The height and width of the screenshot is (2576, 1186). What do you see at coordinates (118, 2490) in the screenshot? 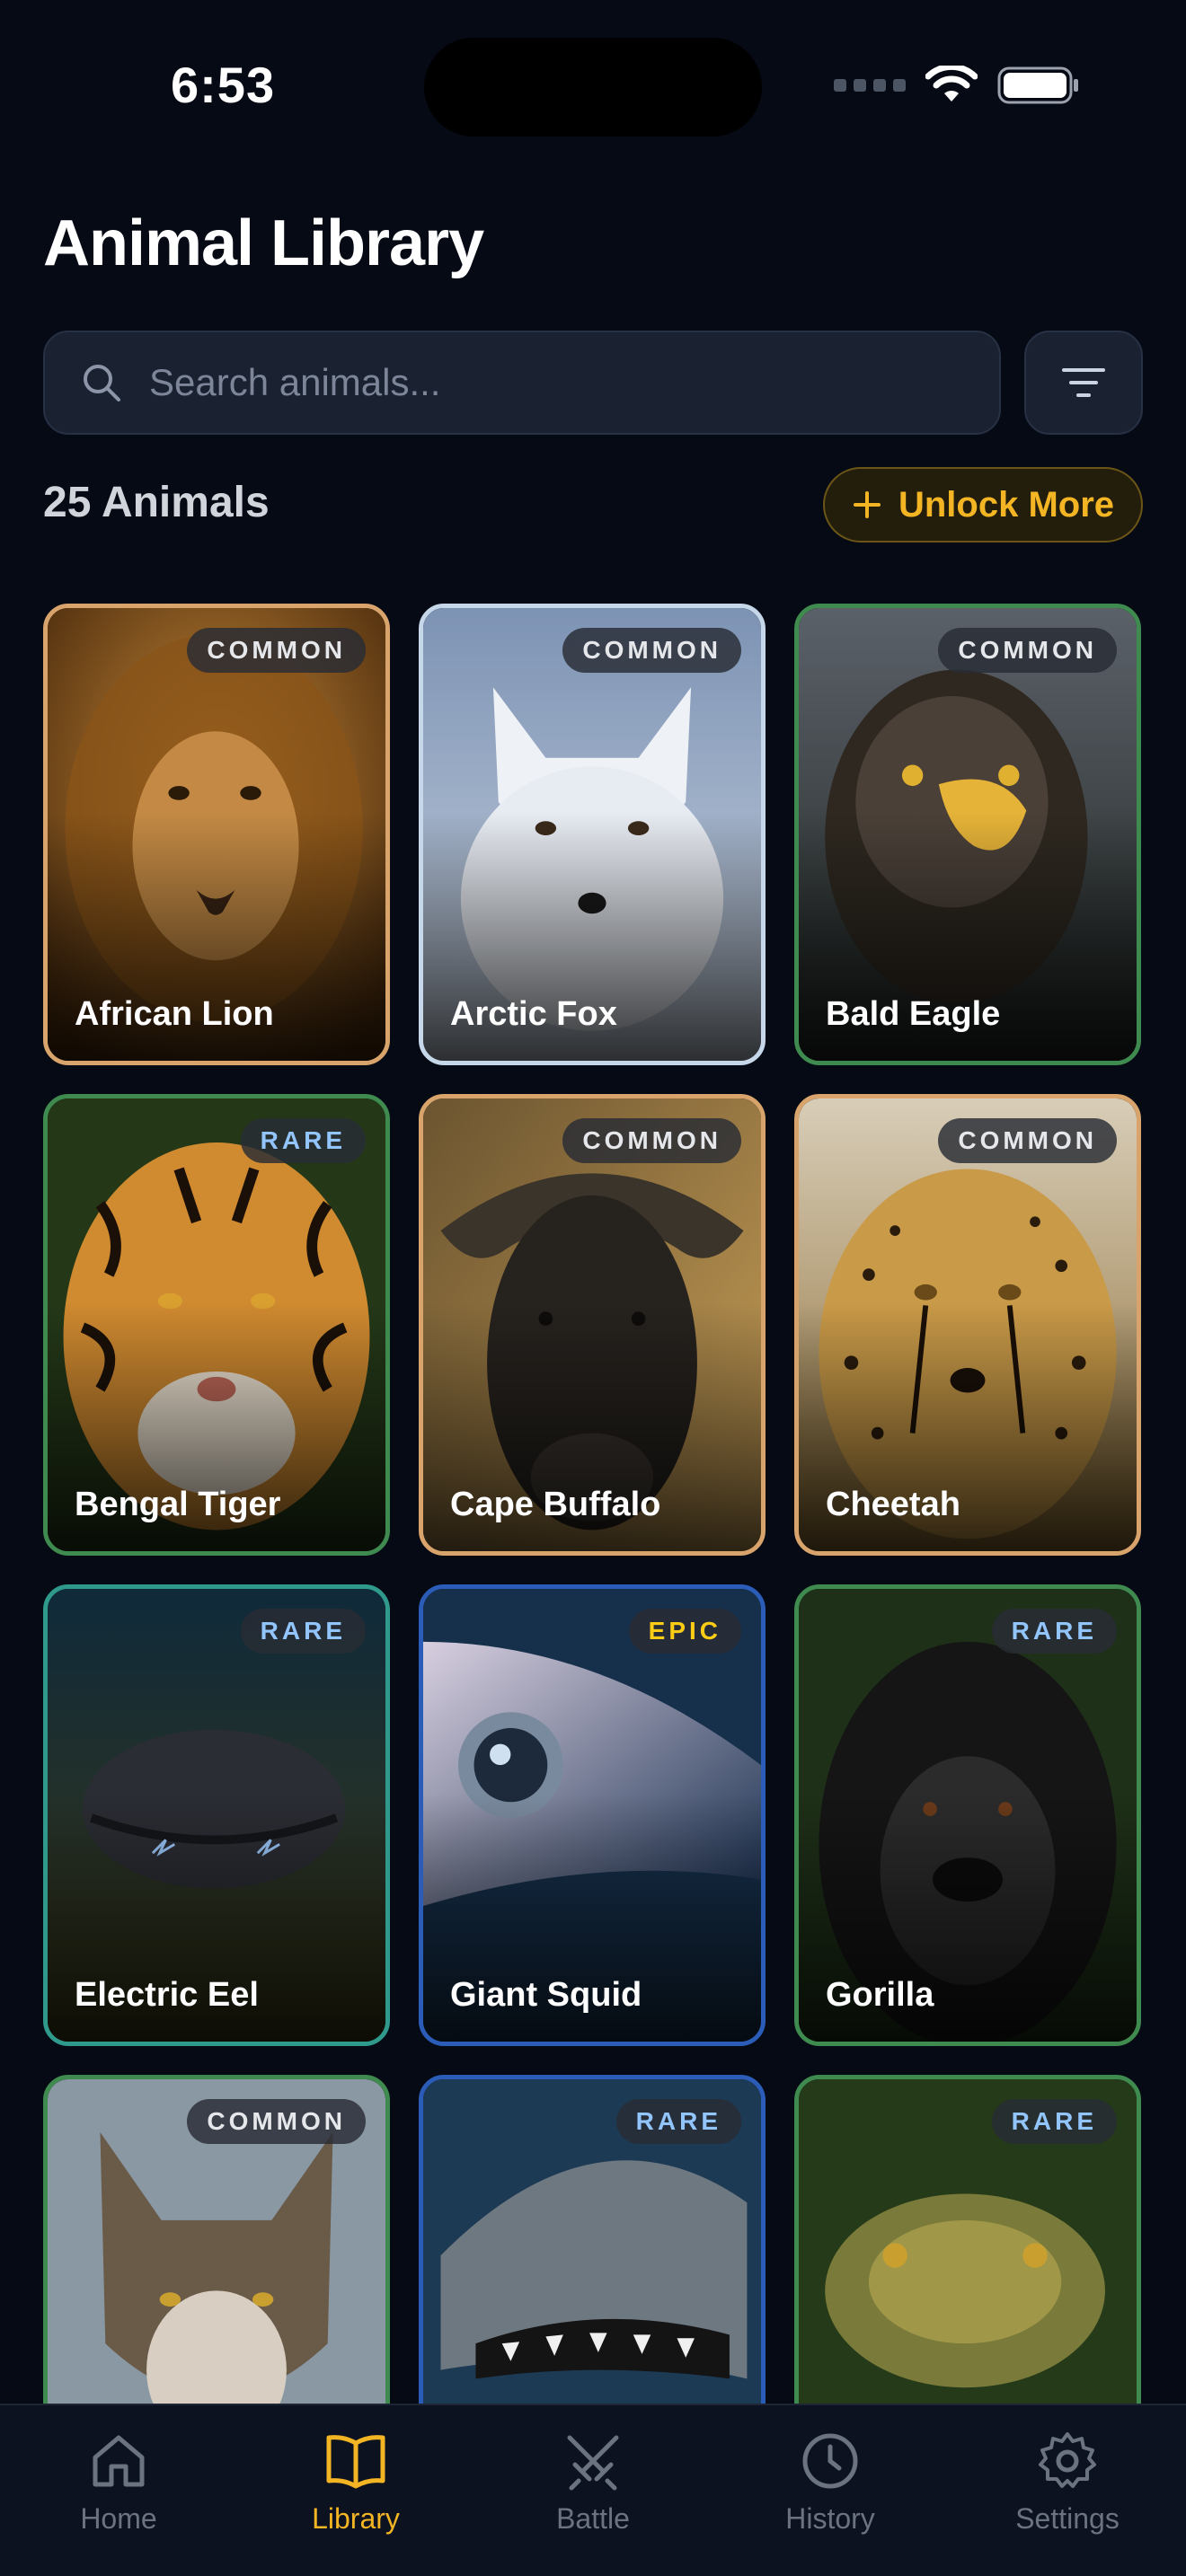
I see `tab-home: Home` at bounding box center [118, 2490].